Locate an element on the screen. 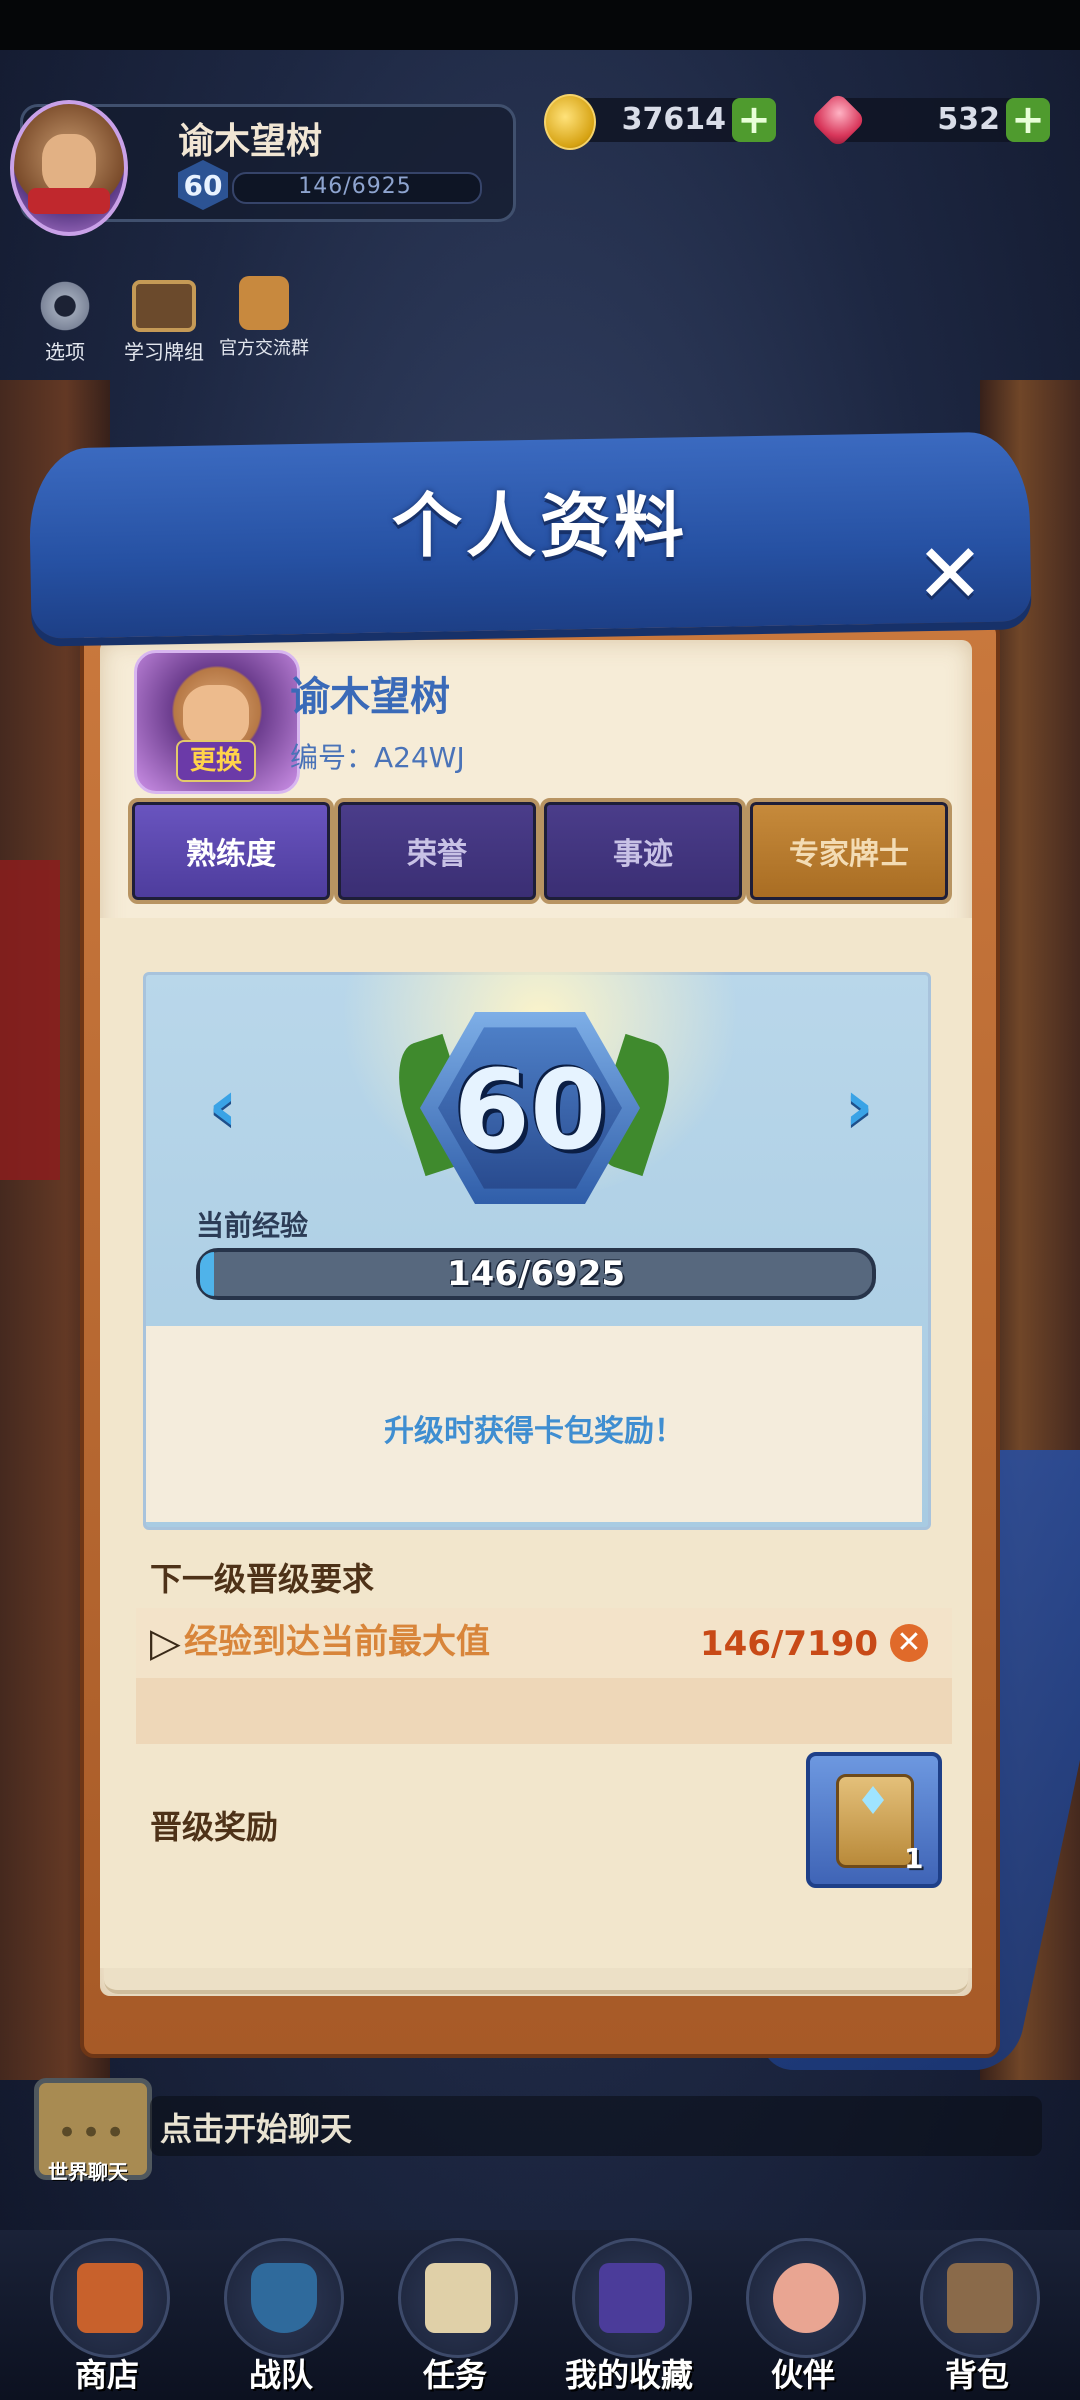  nav-partner: 伙伴 is located at coordinates (803, 2315).